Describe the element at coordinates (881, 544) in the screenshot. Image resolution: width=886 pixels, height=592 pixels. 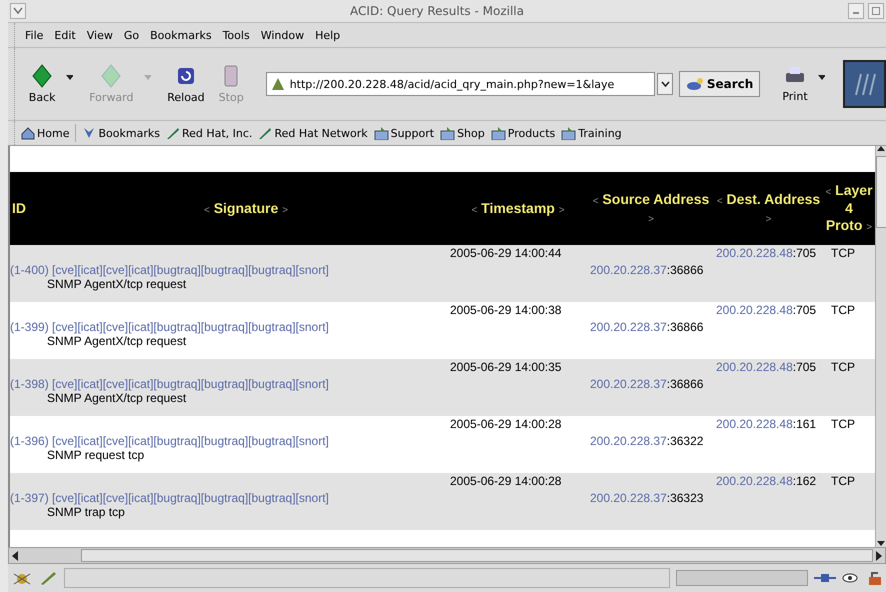
I see `down-arrow-icon` at that location.